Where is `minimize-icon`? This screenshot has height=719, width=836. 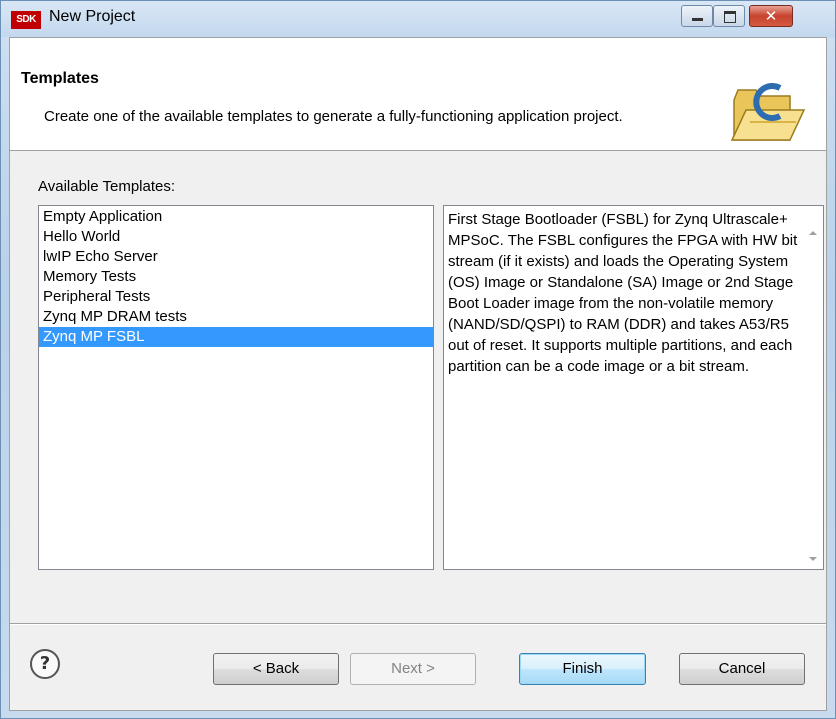
minimize-icon is located at coordinates (697, 19).